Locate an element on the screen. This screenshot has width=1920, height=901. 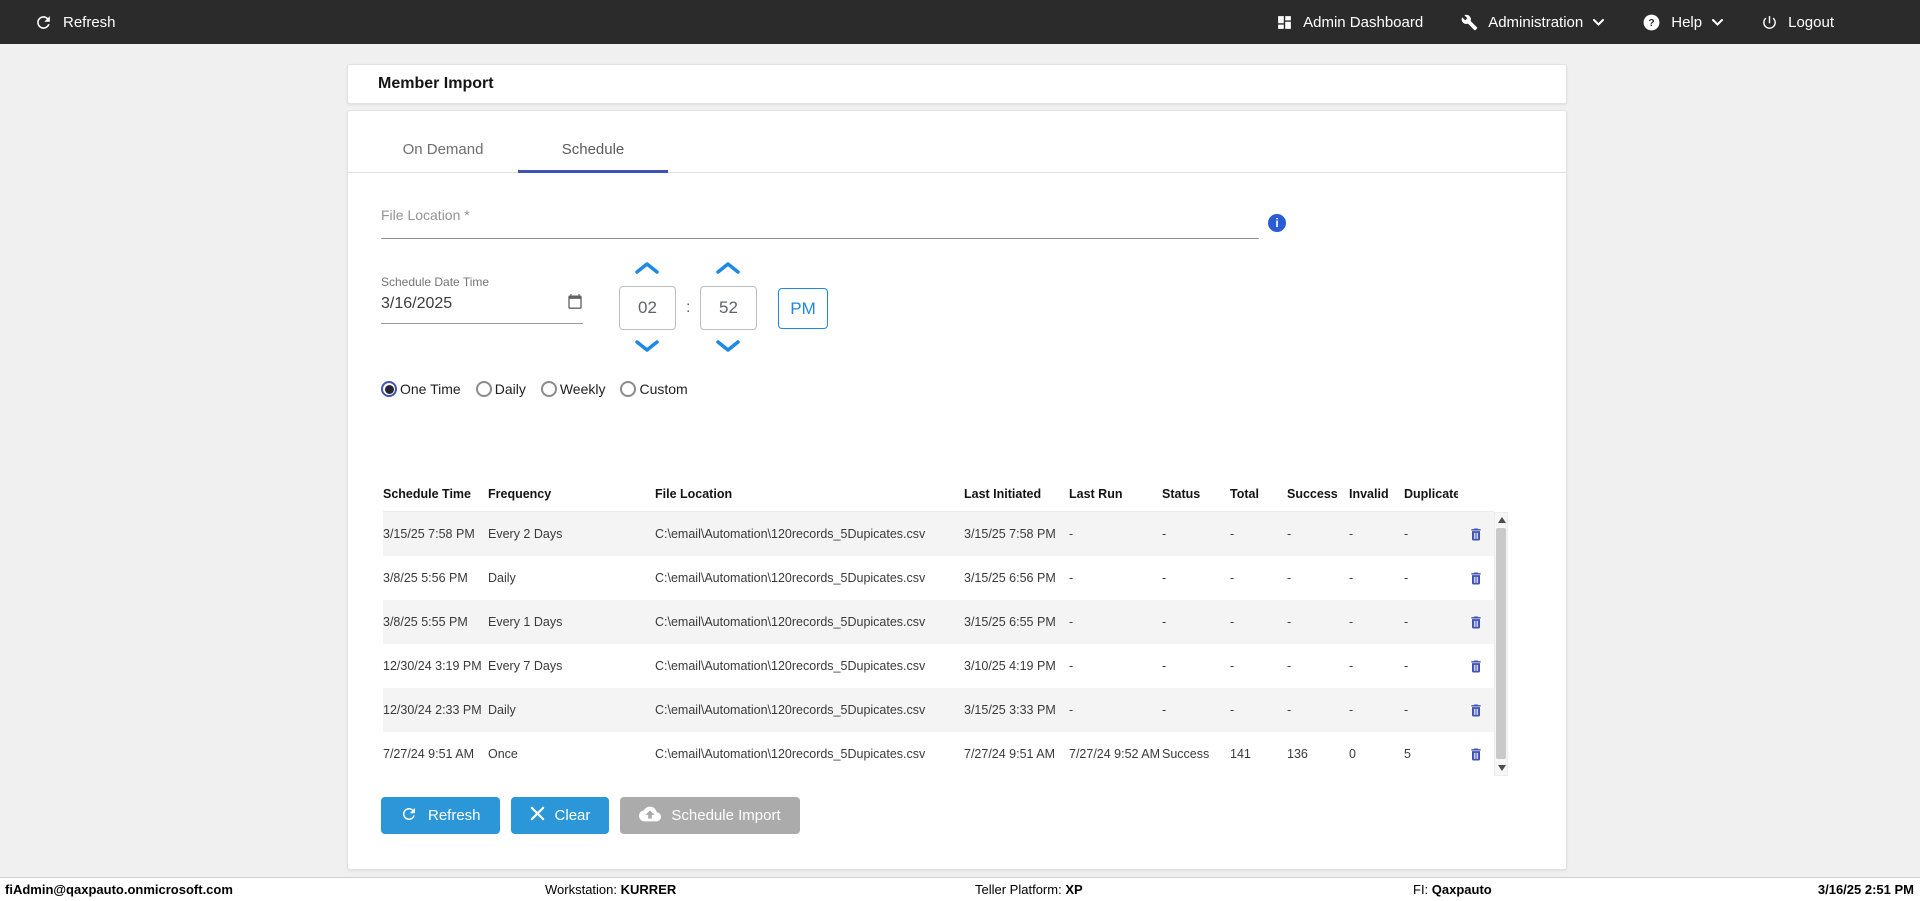
cell-frequency: Once is located at coordinates (503, 754).